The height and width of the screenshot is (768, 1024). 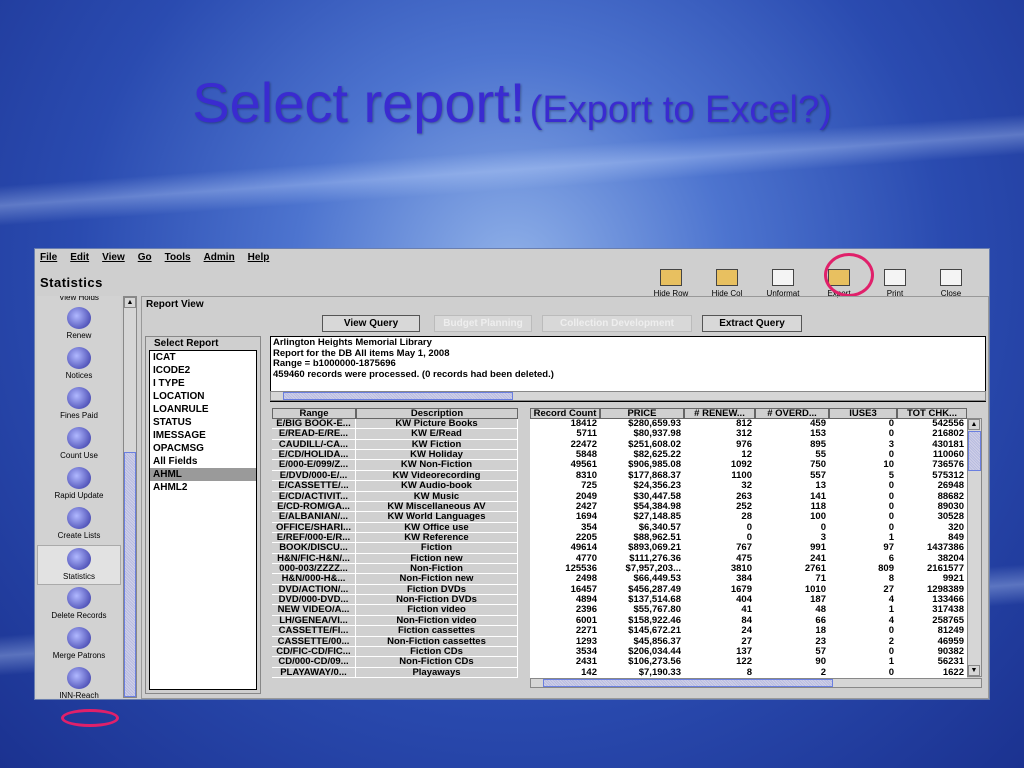 What do you see at coordinates (203, 409) in the screenshot?
I see `report-item-loanrule: LOANRULE` at bounding box center [203, 409].